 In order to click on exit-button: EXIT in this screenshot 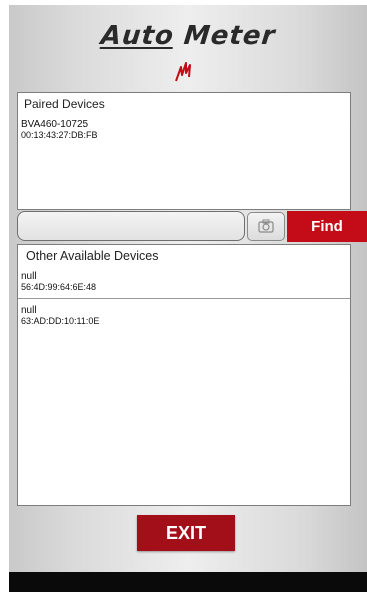, I will do `click(186, 533)`.